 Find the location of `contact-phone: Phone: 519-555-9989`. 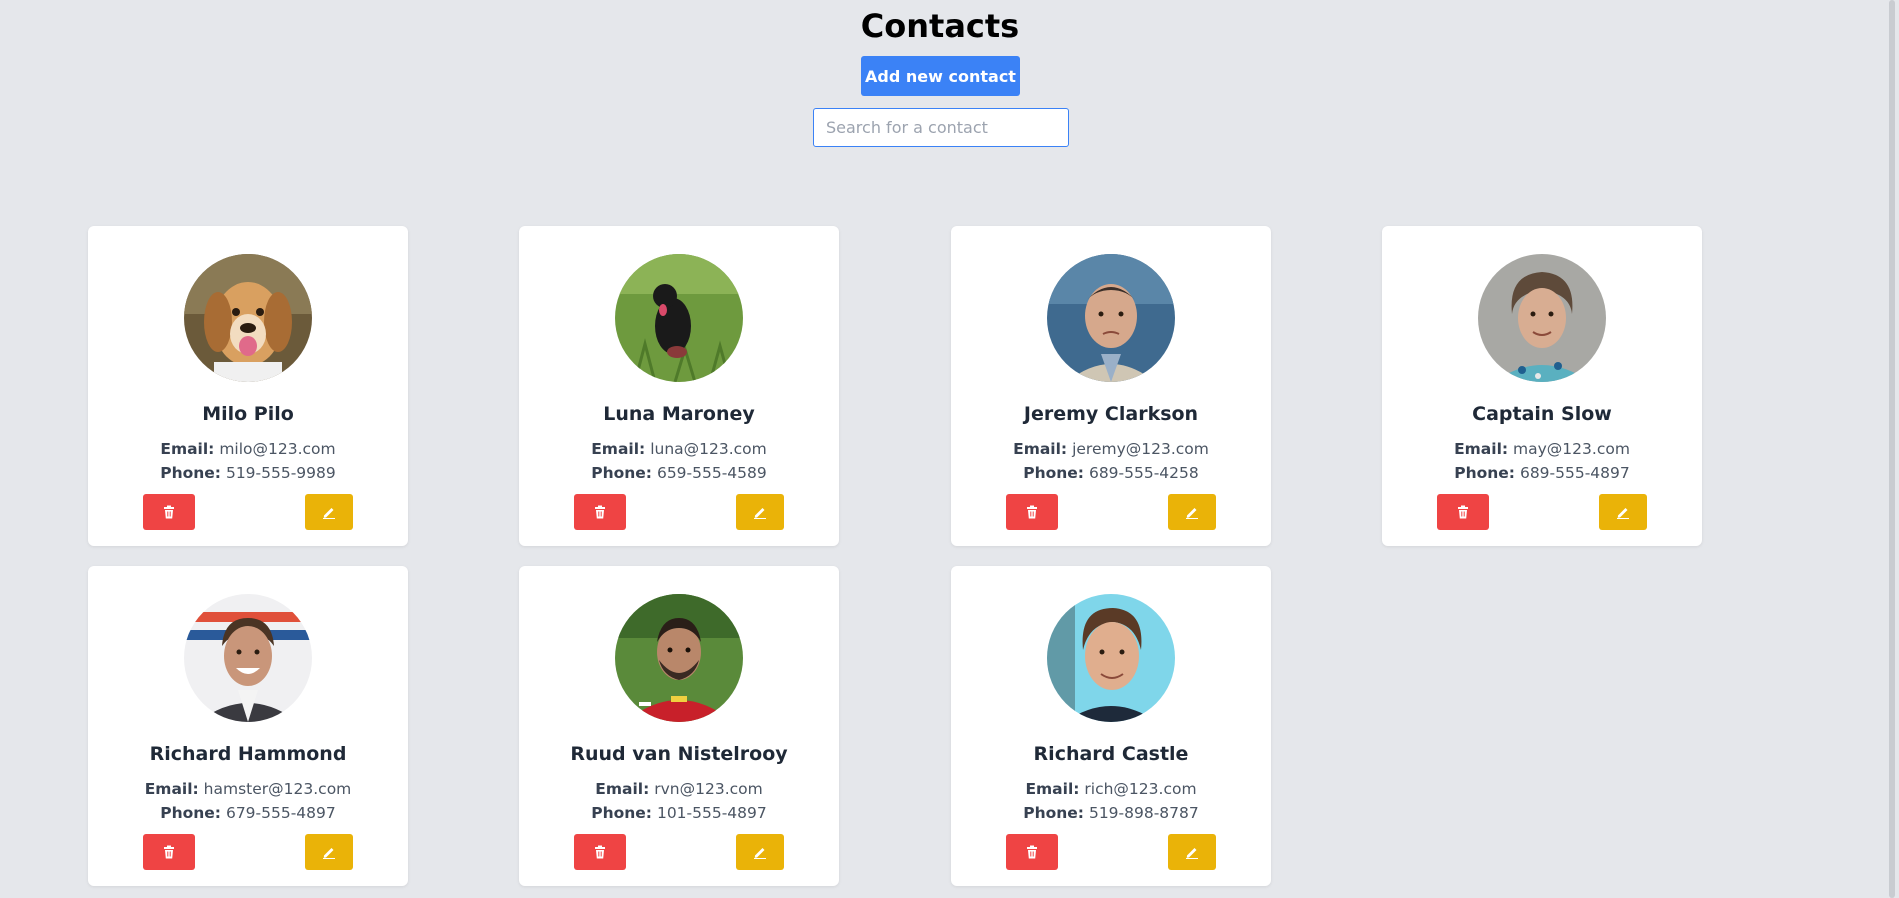

contact-phone: Phone: 519-555-9989 is located at coordinates (248, 473).